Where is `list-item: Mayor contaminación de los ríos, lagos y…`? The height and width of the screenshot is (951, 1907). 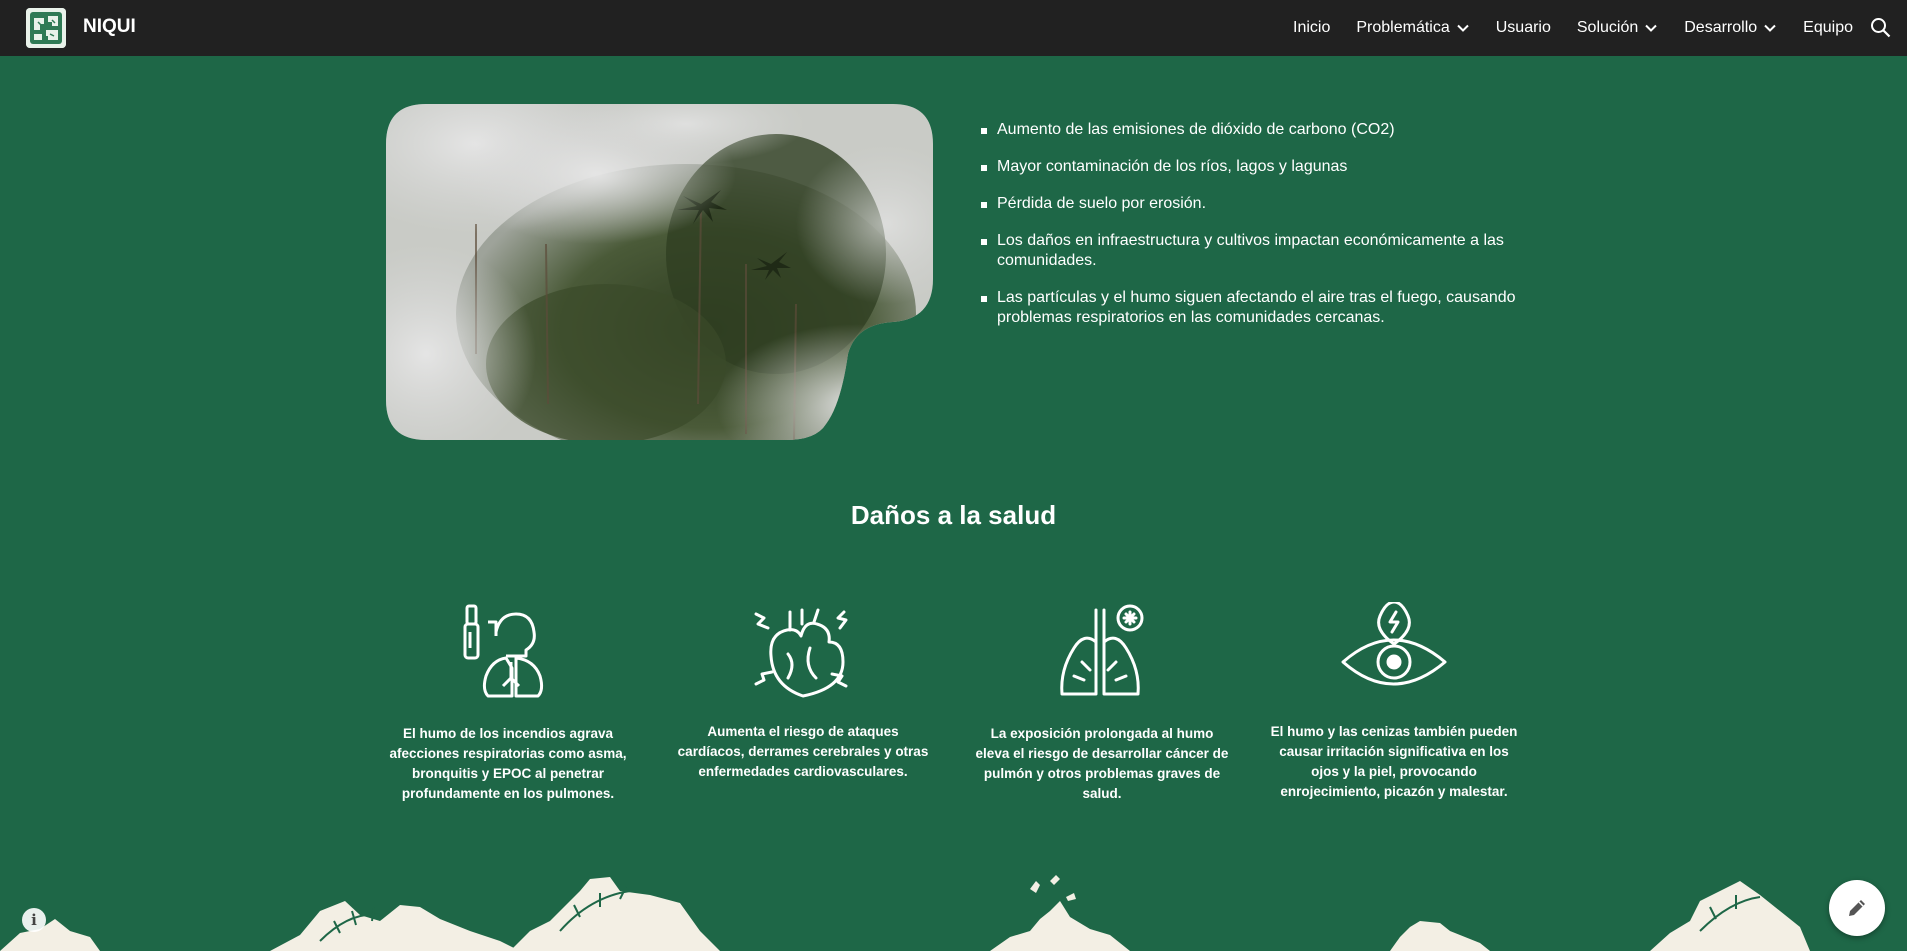
list-item: Mayor contaminación de los ríos, lagos y… is located at coordinates (1250, 167).